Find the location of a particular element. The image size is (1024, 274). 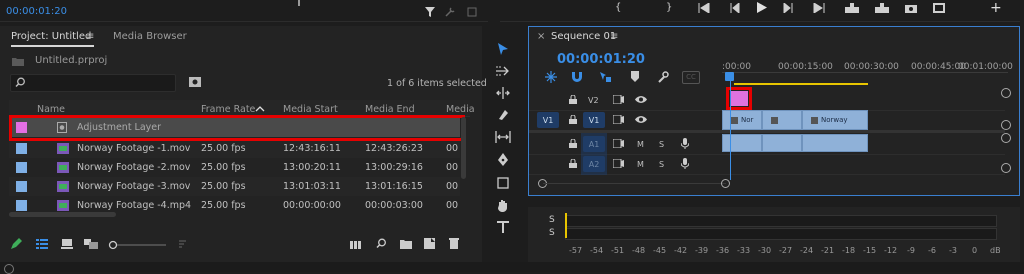

new-item-icon is located at coordinates (429, 243).